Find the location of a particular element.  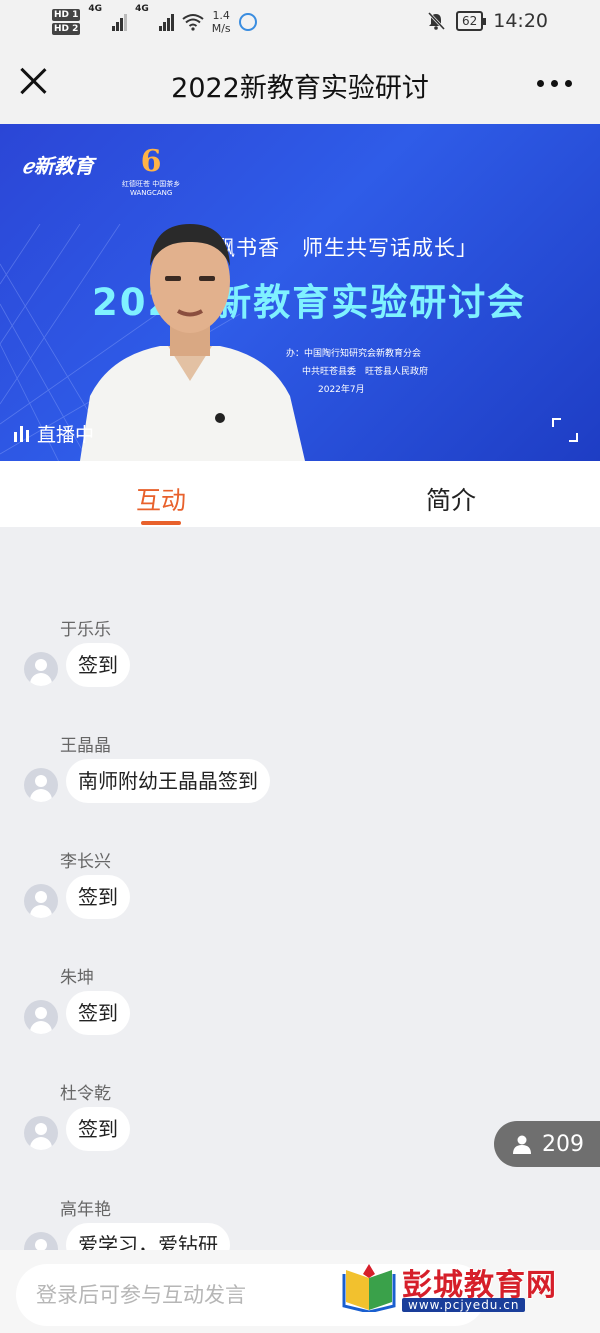

viewer-count-badge: 209 is located at coordinates (547, 1144).